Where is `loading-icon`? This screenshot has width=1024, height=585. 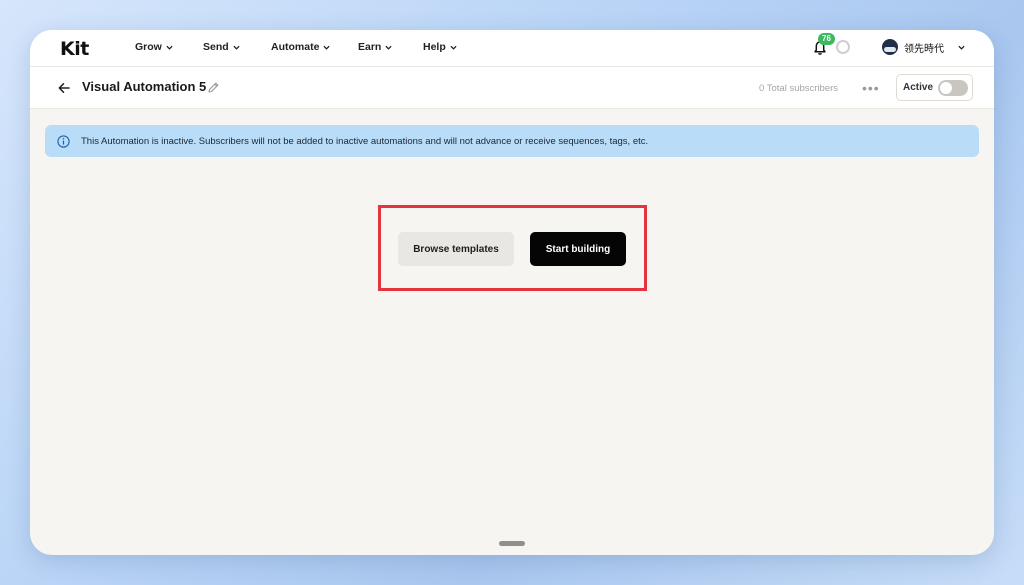 loading-icon is located at coordinates (843, 47).